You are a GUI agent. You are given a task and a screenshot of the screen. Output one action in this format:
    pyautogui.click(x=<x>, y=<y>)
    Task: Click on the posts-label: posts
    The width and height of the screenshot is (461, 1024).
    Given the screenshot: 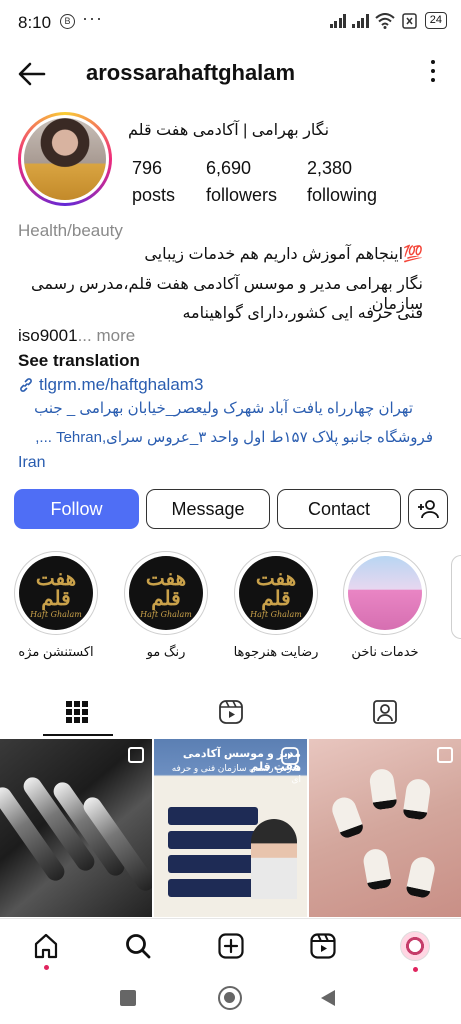 What is the action you would take?
    pyautogui.click(x=154, y=195)
    